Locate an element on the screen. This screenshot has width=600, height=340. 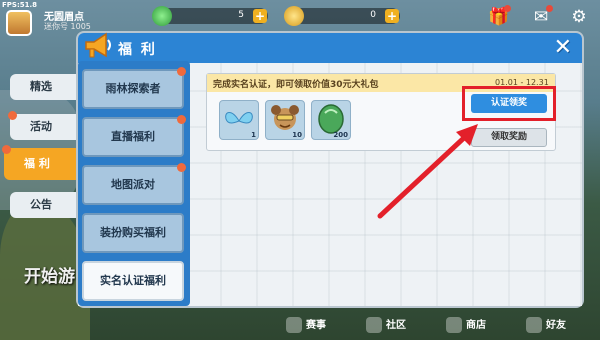
add-beans-button: + is located at coordinates (392, 16).